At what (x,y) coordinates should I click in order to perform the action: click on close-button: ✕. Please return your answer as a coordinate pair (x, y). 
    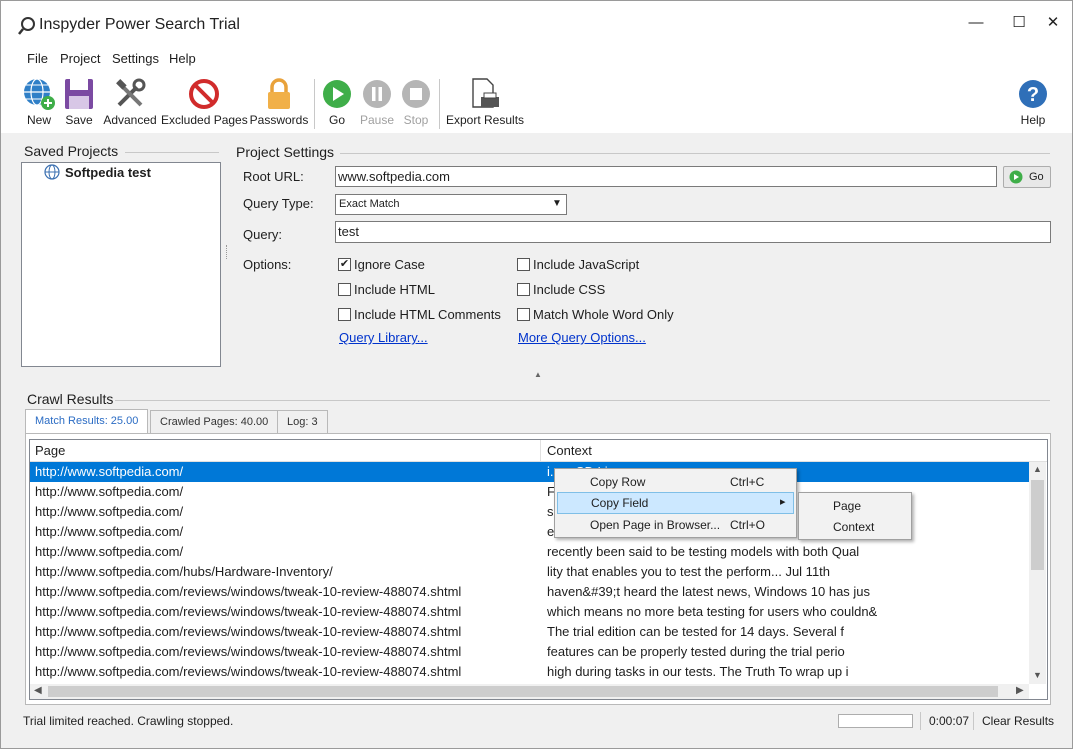
    Looking at the image, I should click on (1053, 23).